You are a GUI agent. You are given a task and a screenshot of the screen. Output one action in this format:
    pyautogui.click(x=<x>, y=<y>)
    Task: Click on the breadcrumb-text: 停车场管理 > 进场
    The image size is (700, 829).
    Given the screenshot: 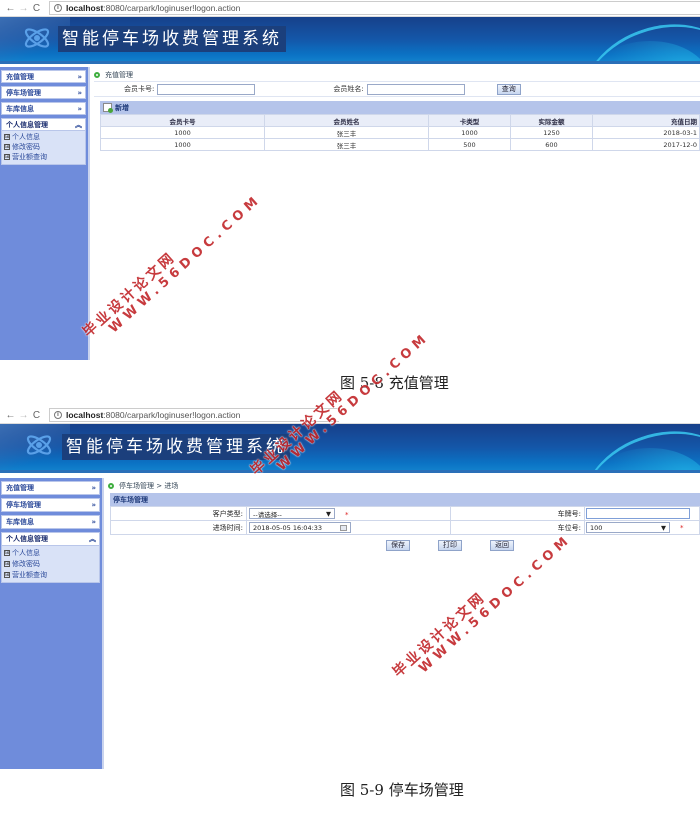 What is the action you would take?
    pyautogui.click(x=148, y=486)
    